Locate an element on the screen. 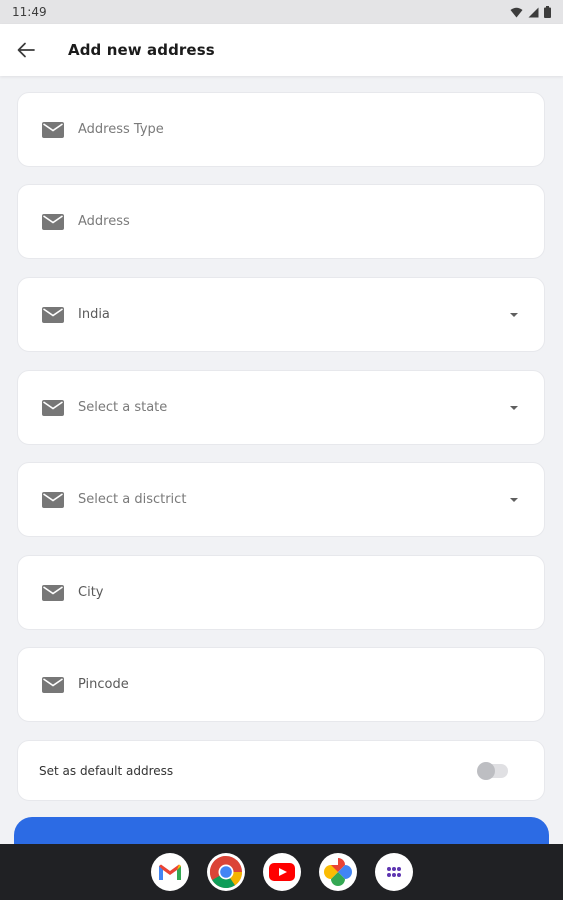  battery-icon is located at coordinates (547, 12).